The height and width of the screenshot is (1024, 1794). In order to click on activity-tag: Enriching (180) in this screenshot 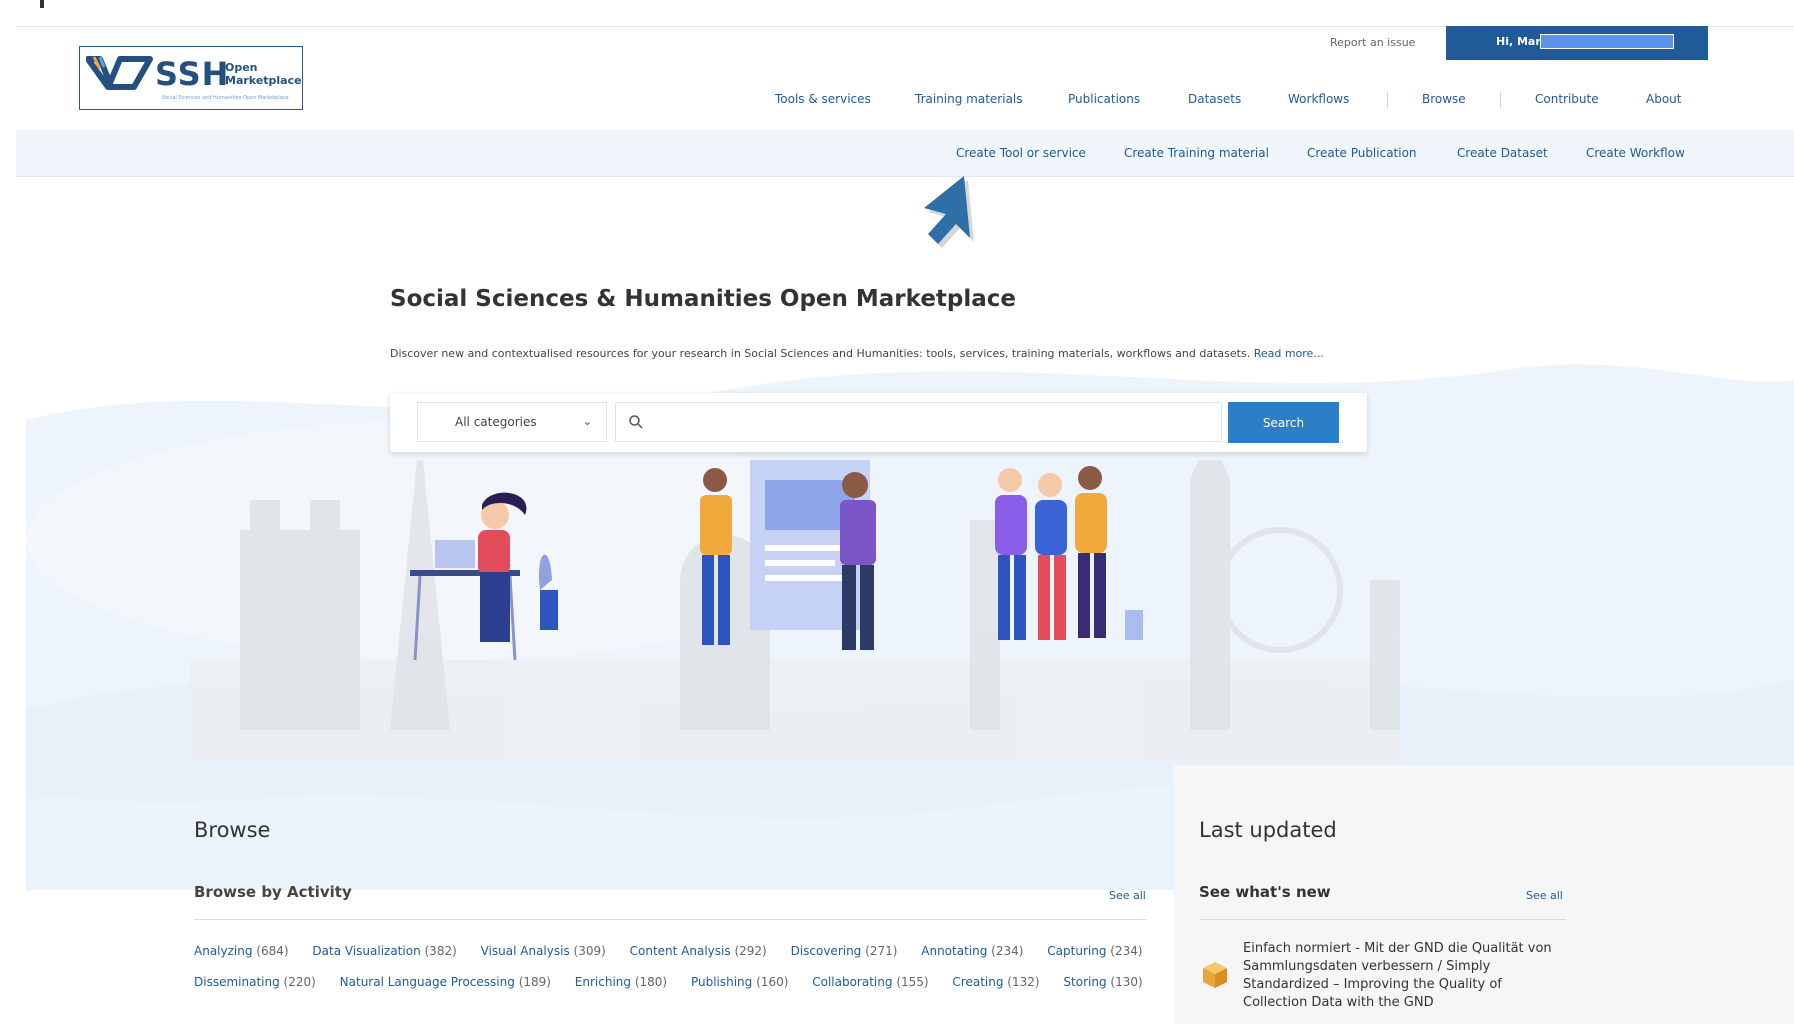, I will do `click(621, 982)`.